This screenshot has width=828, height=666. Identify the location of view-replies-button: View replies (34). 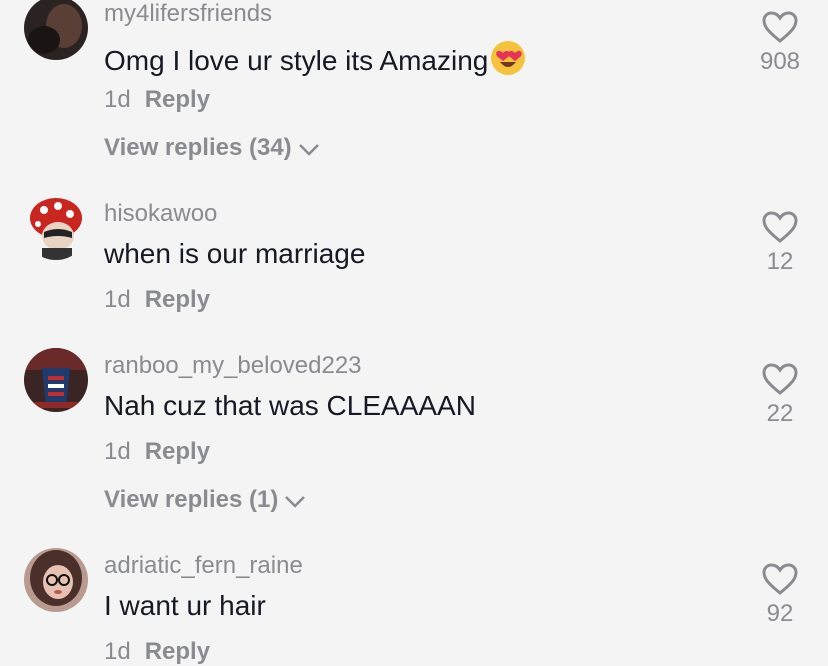
(212, 148).